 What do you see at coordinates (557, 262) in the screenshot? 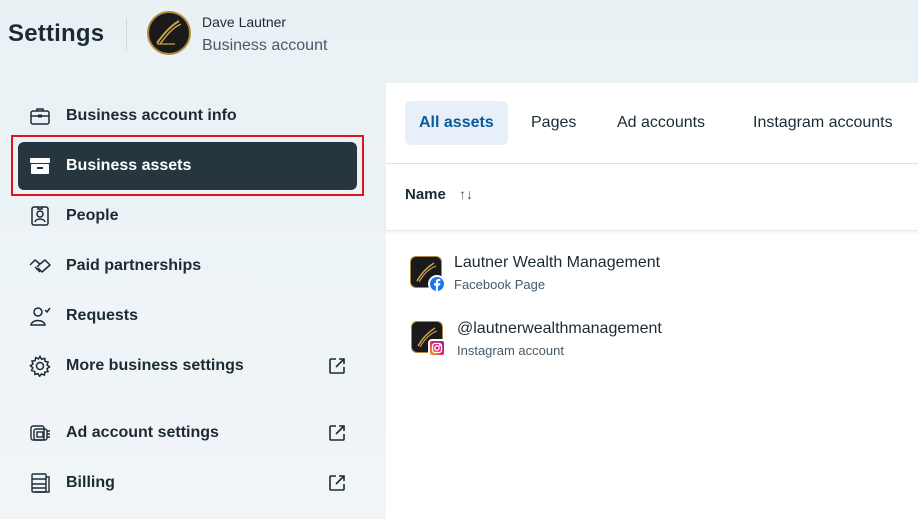
I see `asset-name: Lautner Wealth Management` at bounding box center [557, 262].